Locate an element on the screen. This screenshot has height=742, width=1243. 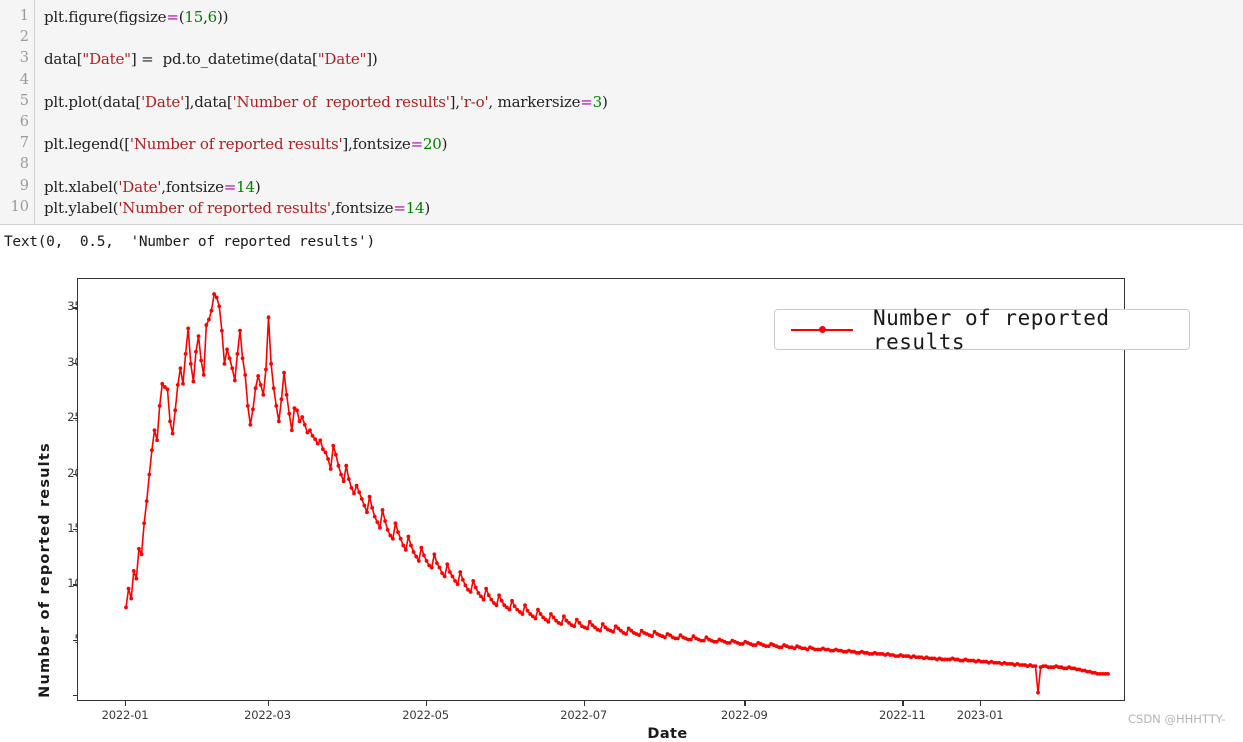
code-token: plt.plot(data[ is located at coordinates (93, 101).